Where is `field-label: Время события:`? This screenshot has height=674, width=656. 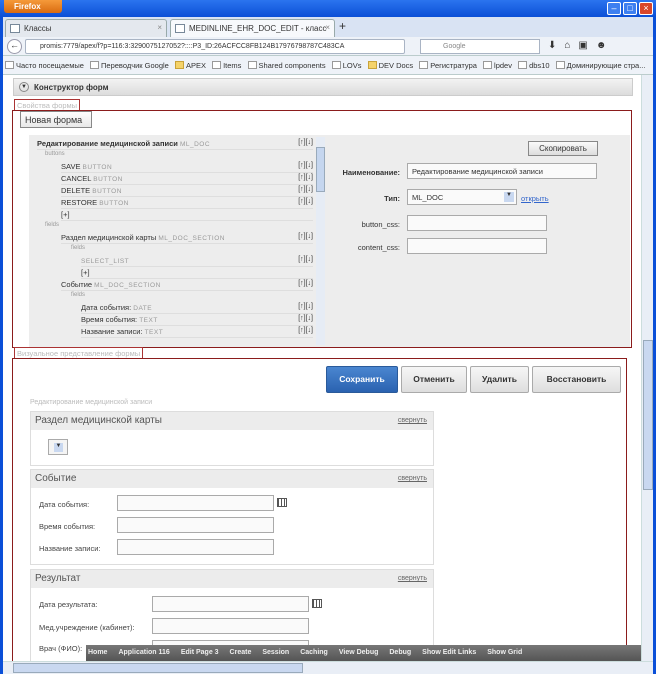
field-label: Время события: is located at coordinates (67, 526).